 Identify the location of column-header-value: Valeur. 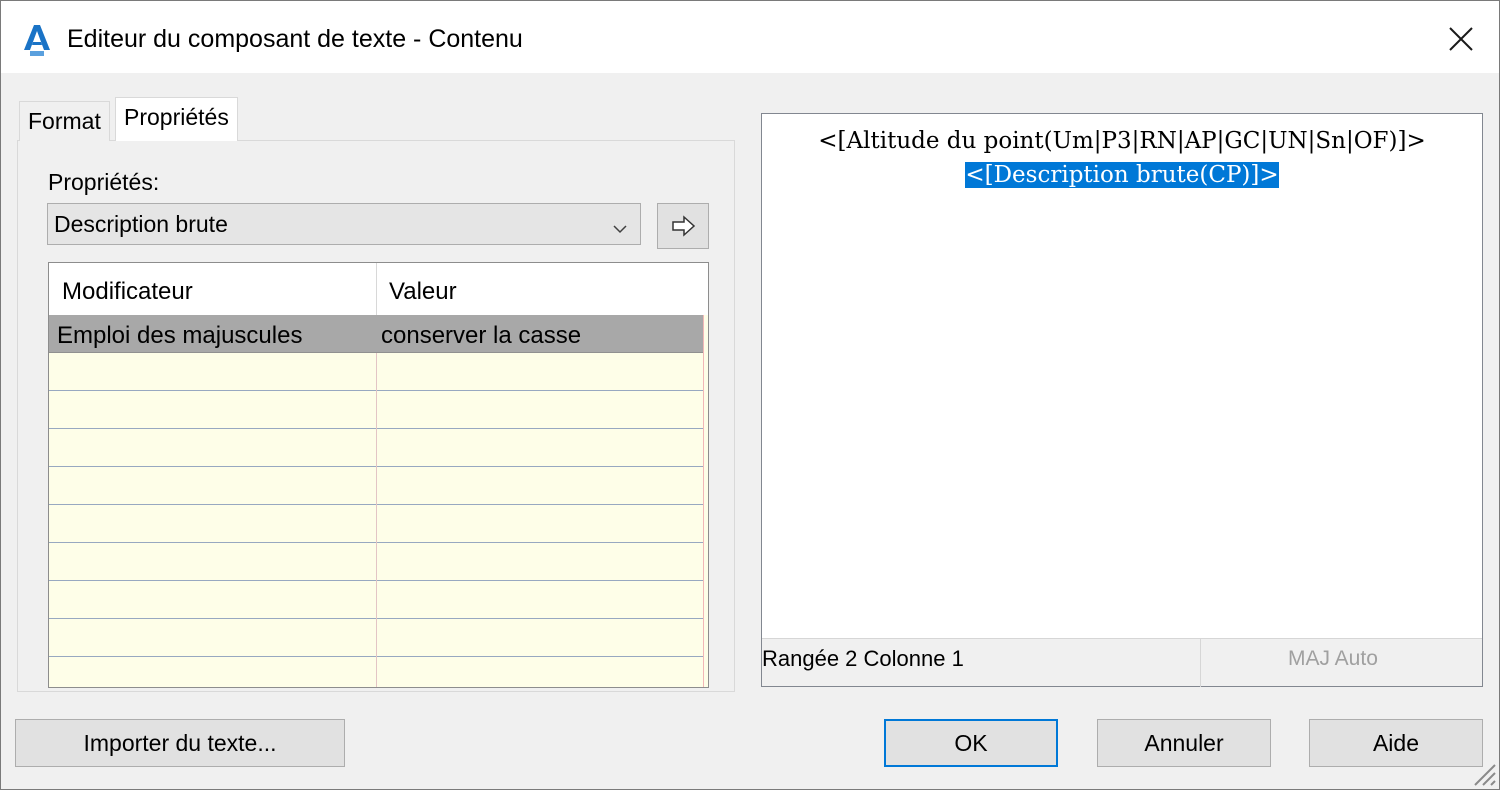
(541, 289).